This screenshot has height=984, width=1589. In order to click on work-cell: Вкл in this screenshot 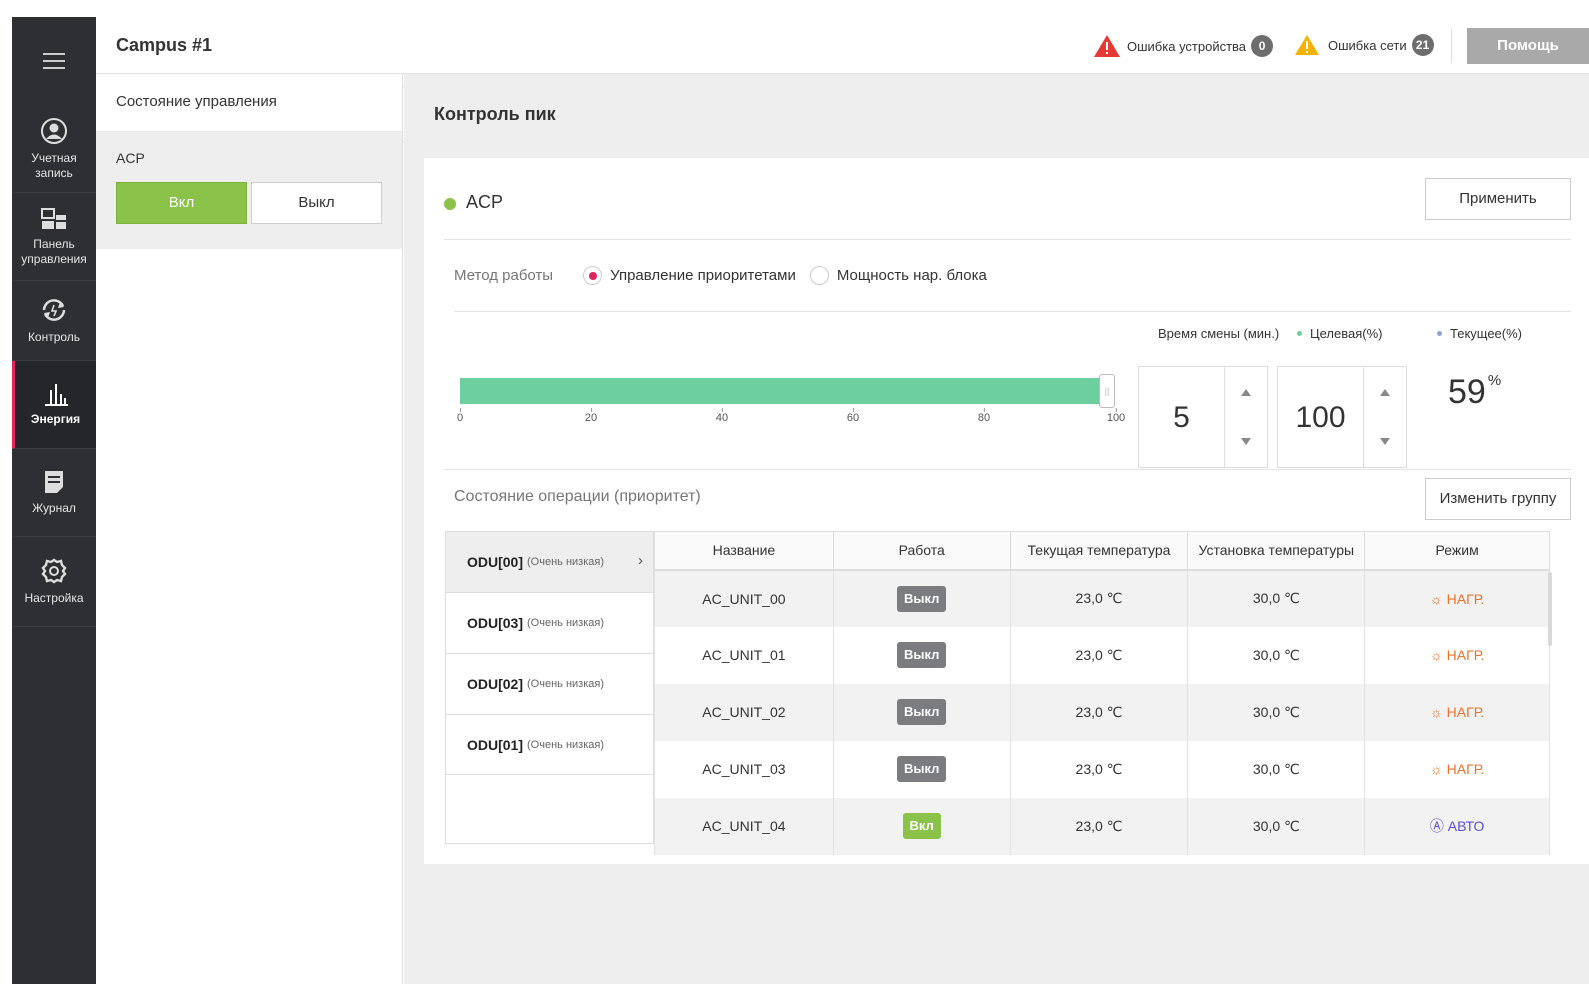, I will do `click(921, 826)`.